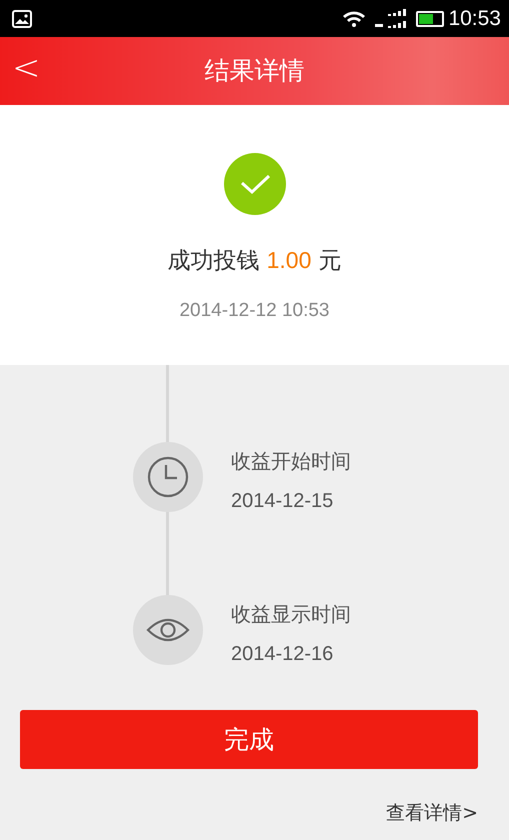 The width and height of the screenshot is (509, 840). What do you see at coordinates (282, 654) in the screenshot?
I see `timeline-date: 2014-12-16` at bounding box center [282, 654].